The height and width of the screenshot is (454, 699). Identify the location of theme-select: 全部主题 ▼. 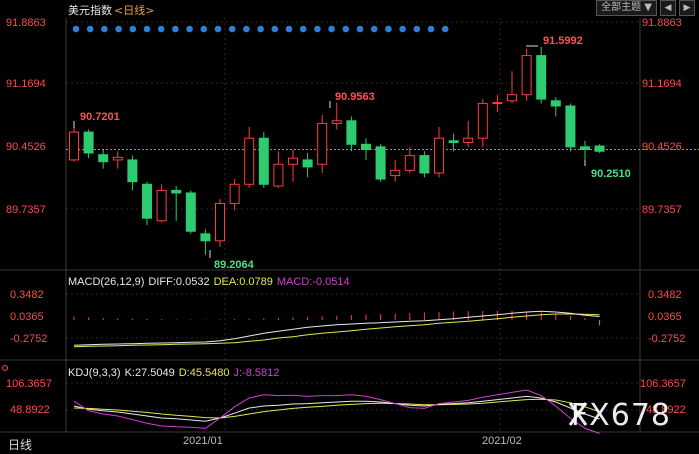
(626, 8).